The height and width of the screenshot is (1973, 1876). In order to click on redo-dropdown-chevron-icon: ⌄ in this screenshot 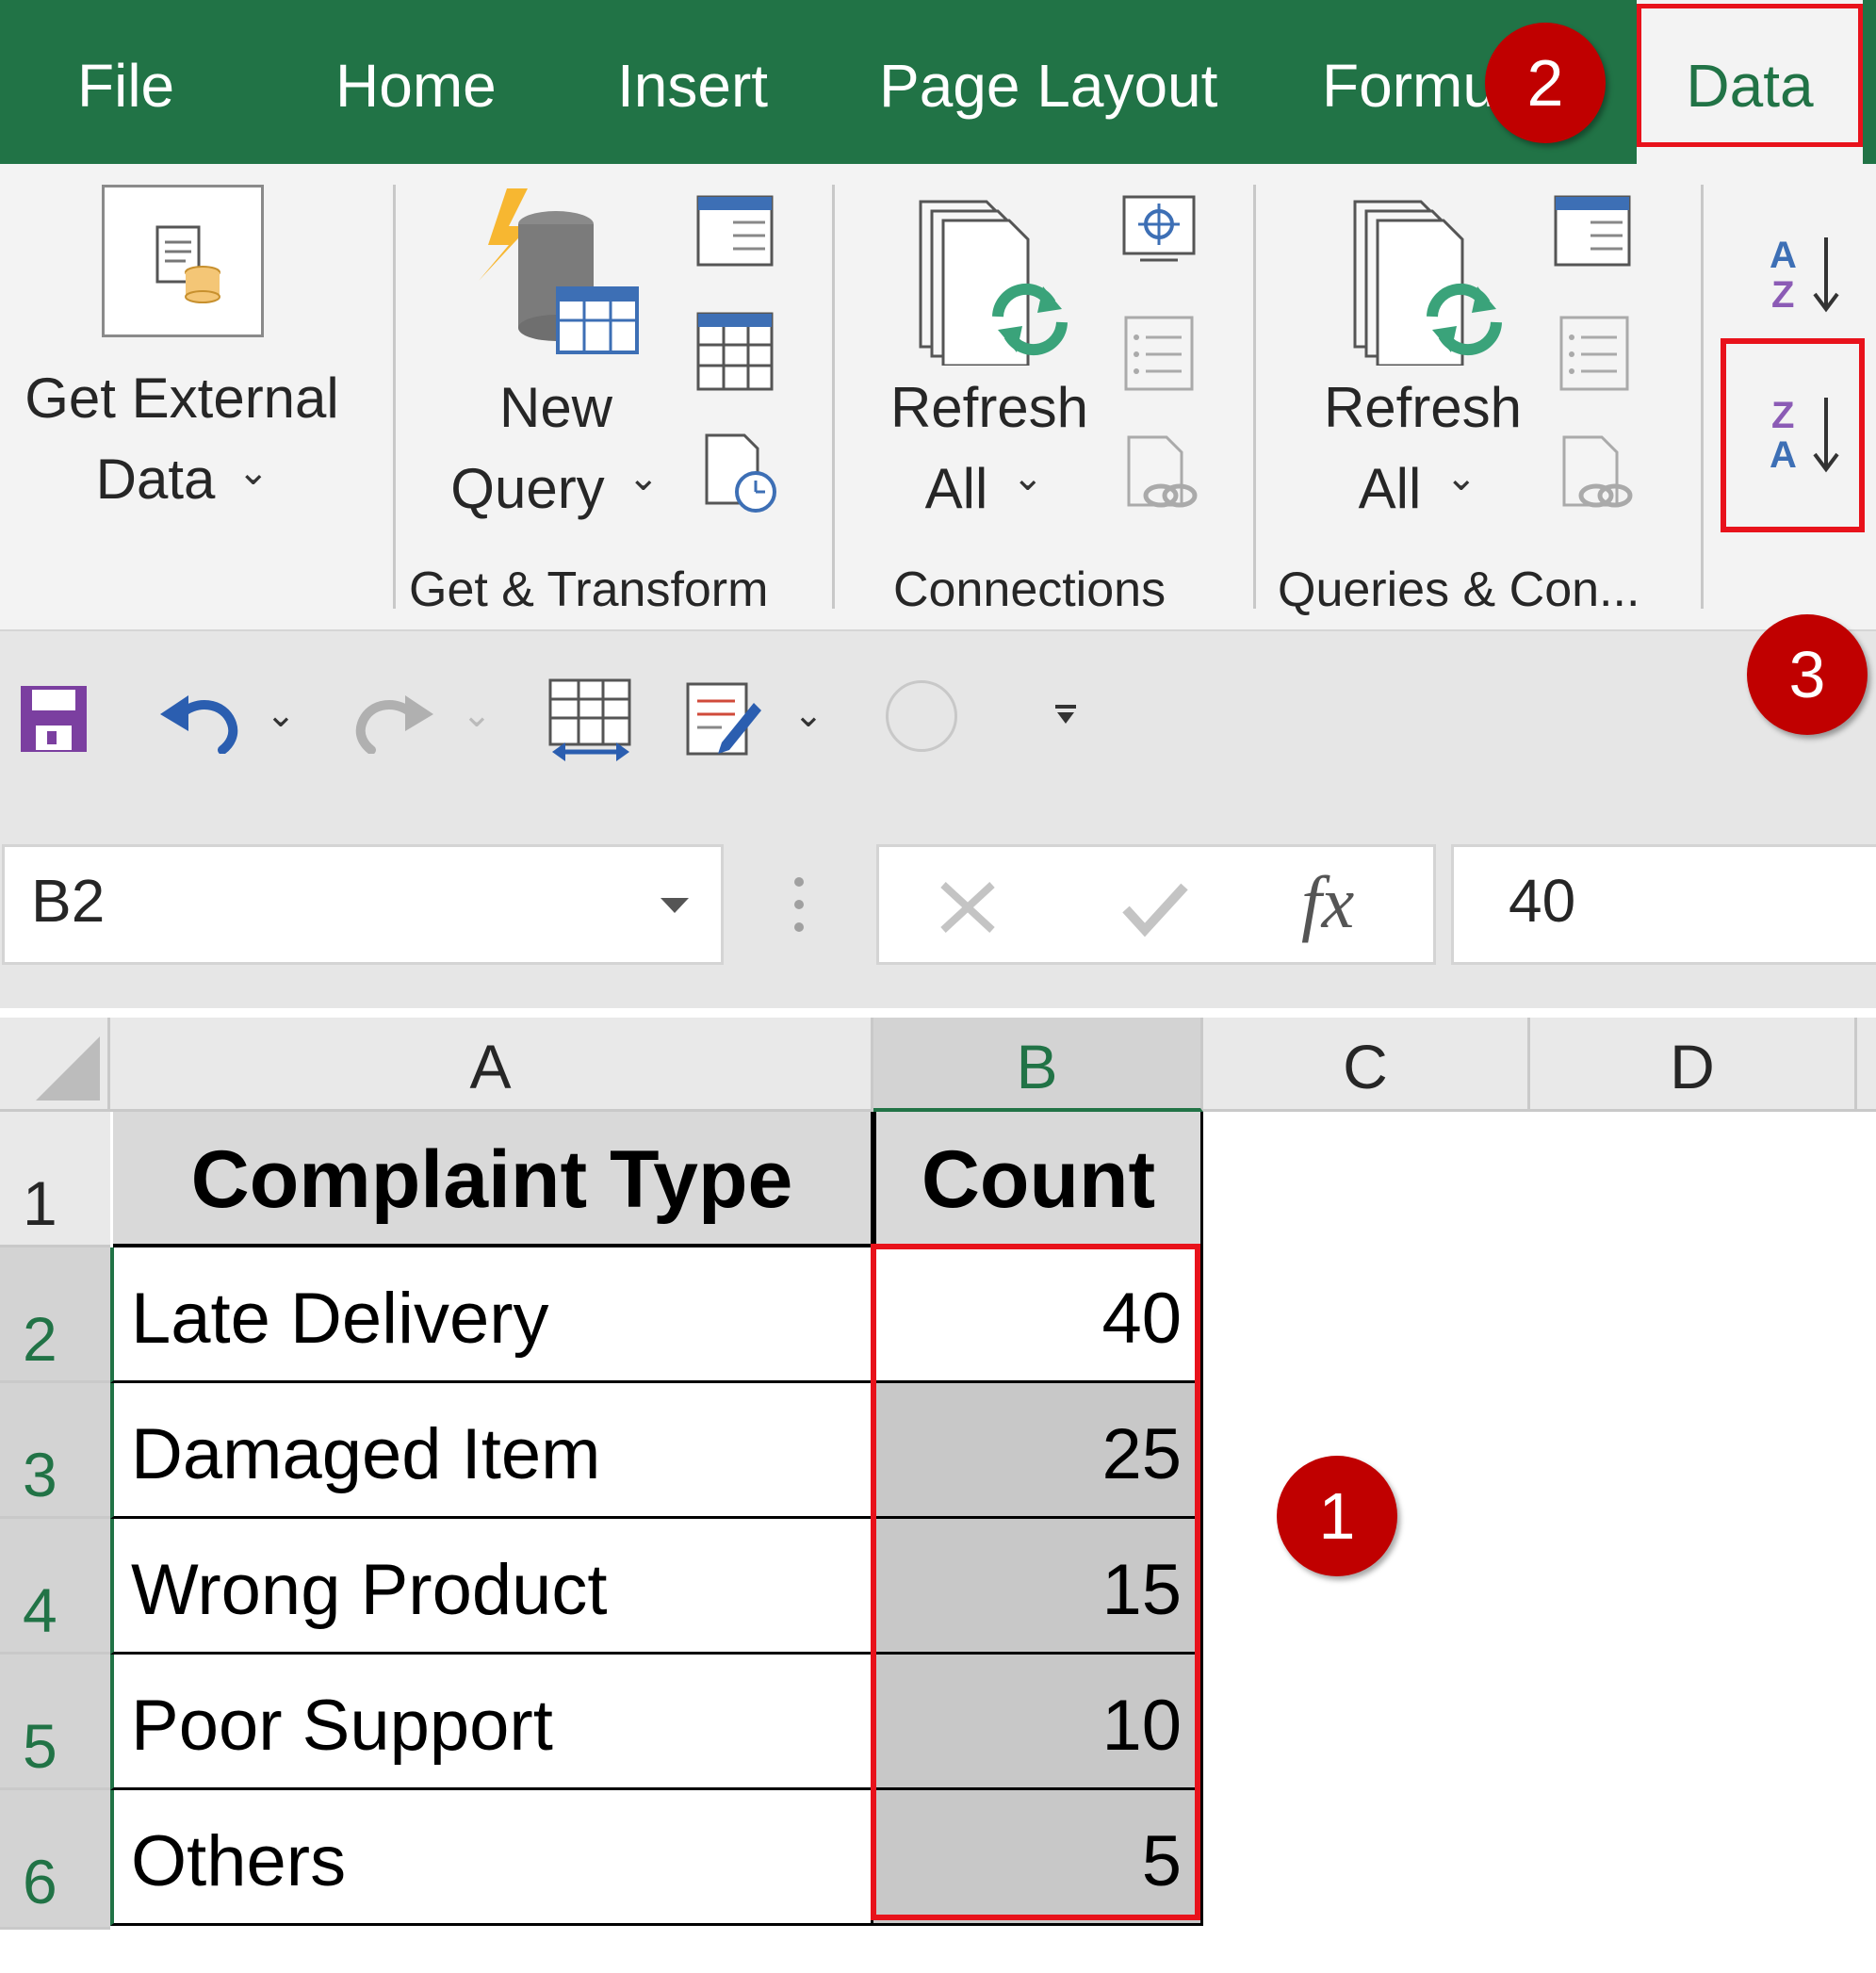, I will do `click(477, 714)`.